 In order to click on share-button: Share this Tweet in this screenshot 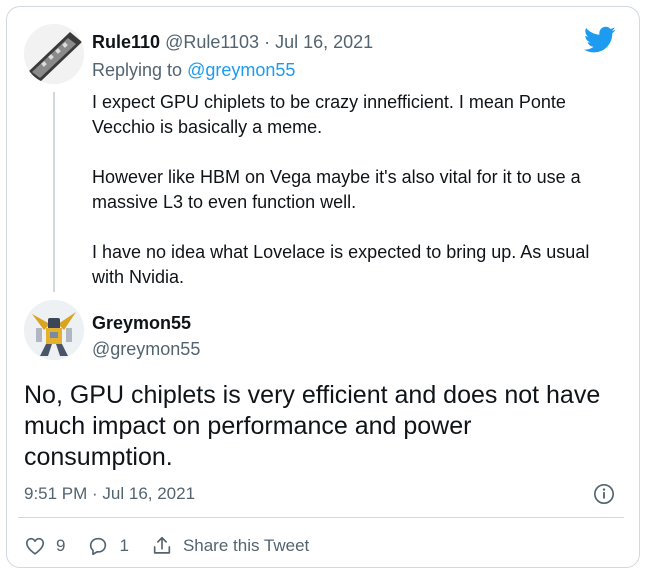, I will do `click(230, 546)`.